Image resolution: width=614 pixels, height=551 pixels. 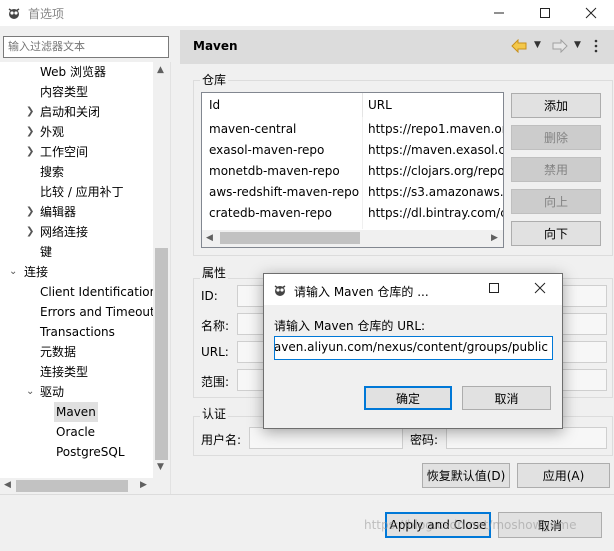 What do you see at coordinates (556, 169) in the screenshot?
I see `disable-button: 禁用` at bounding box center [556, 169].